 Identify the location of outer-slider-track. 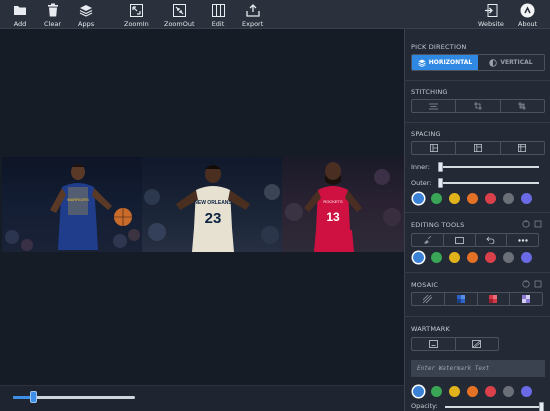
(489, 183).